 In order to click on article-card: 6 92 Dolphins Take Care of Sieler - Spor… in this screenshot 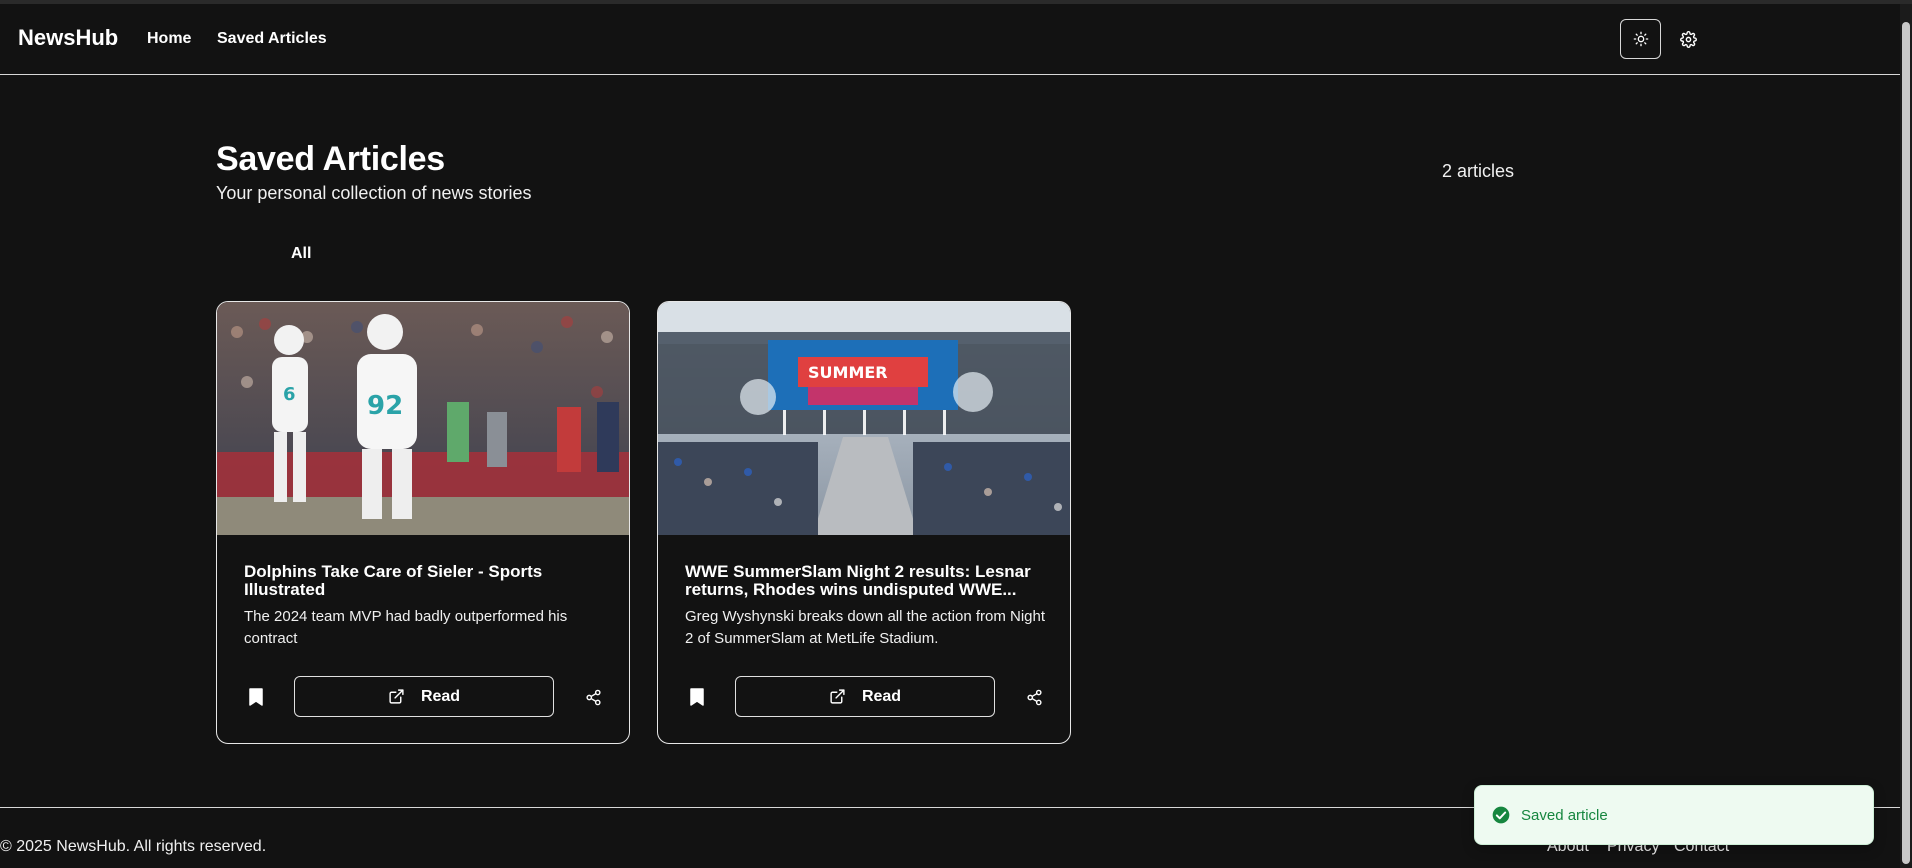, I will do `click(423, 522)`.